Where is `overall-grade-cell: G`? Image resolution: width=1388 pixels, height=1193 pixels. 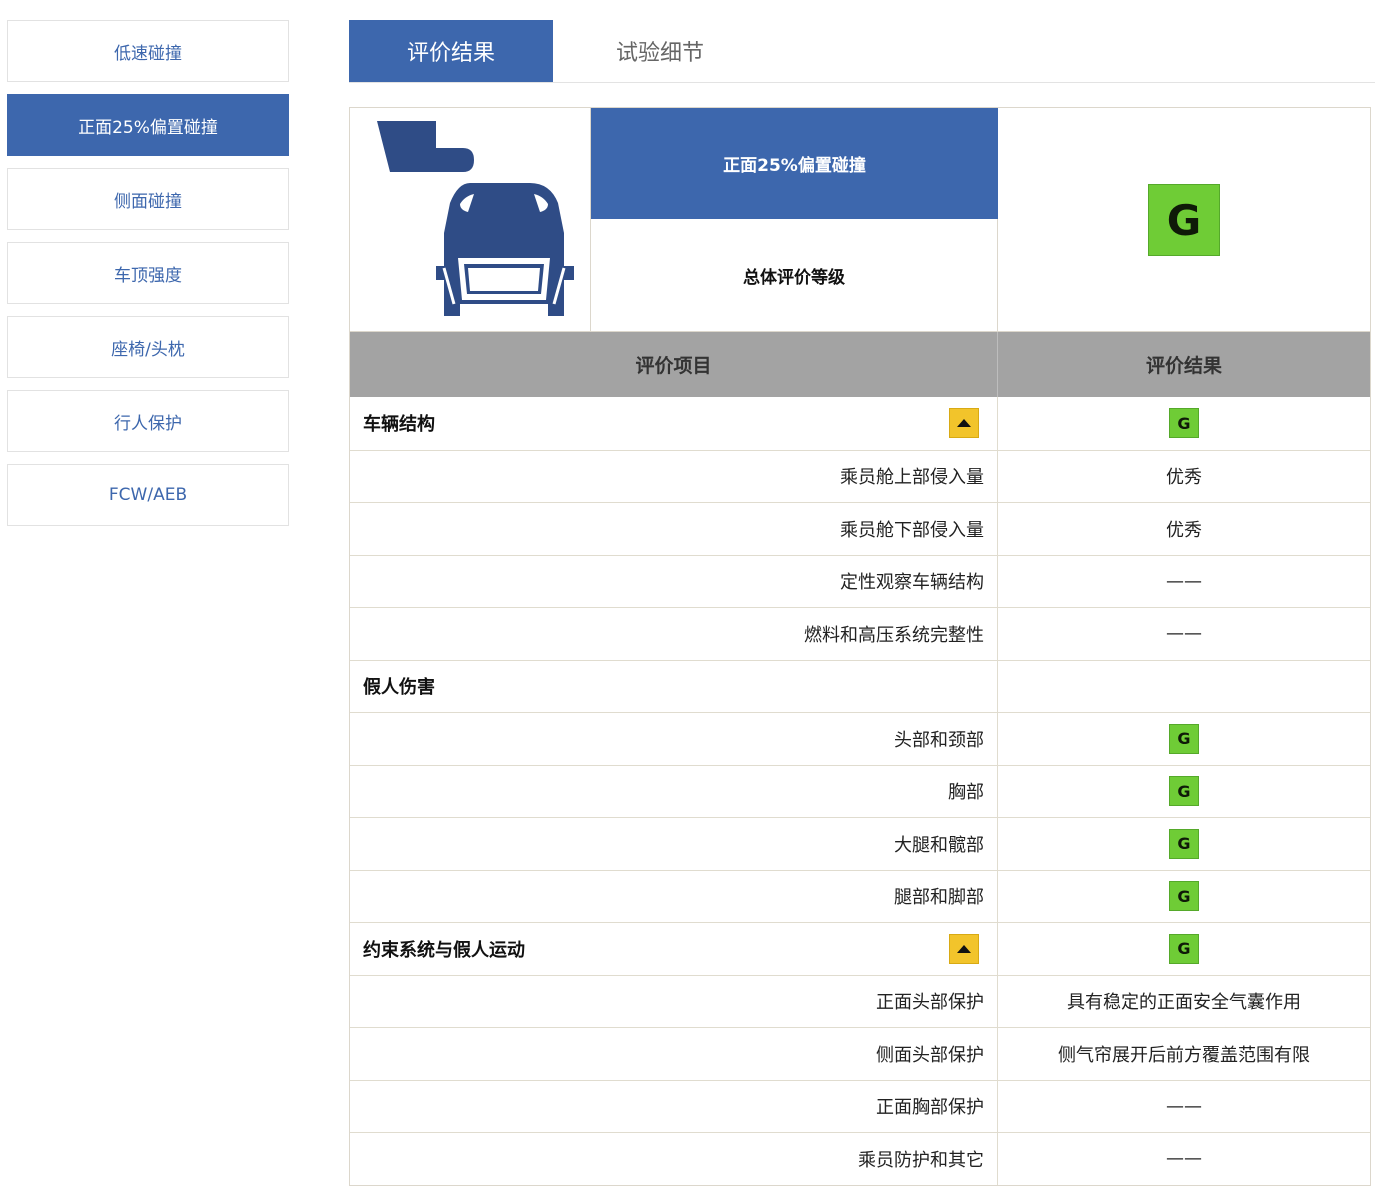
overall-grade-cell: G is located at coordinates (1184, 220).